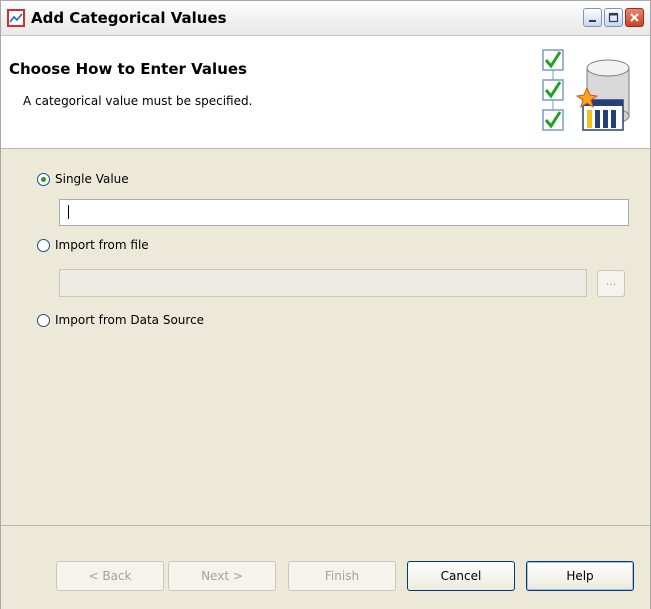  I want to click on close-icon, so click(634, 17).